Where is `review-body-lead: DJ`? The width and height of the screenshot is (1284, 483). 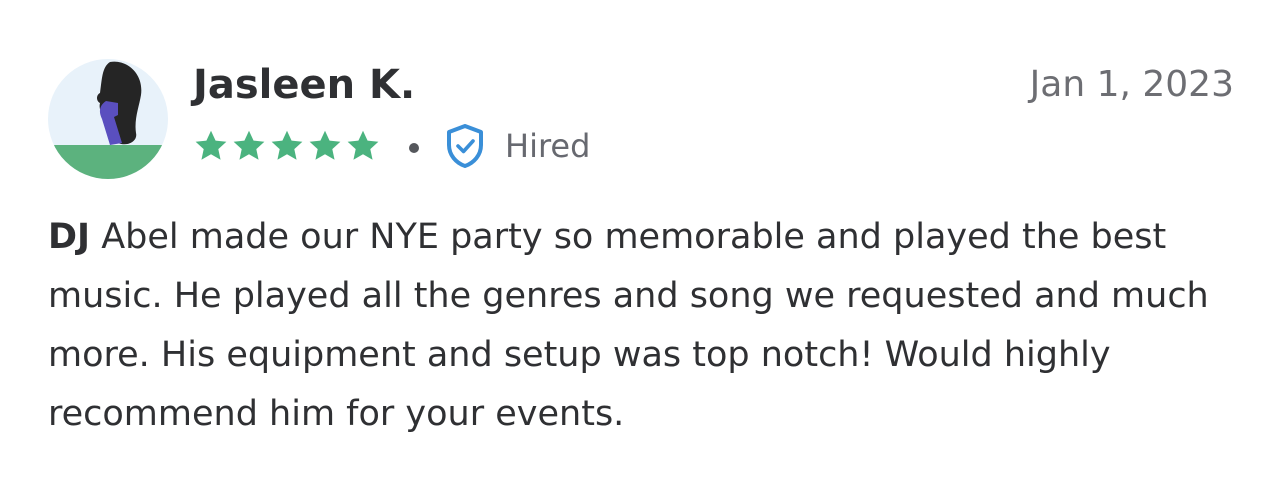 review-body-lead: DJ is located at coordinates (69, 237).